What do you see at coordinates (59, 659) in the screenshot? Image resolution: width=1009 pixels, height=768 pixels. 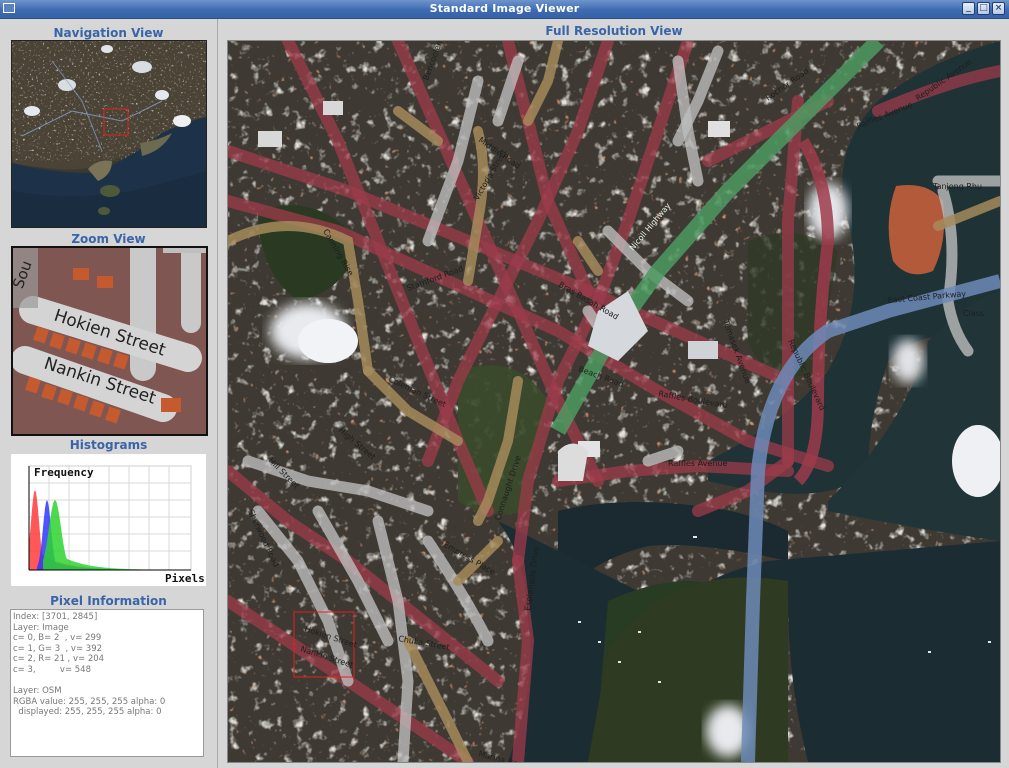 I see `pixel-info-line: c= 2, R= 21 , v= 204` at bounding box center [59, 659].